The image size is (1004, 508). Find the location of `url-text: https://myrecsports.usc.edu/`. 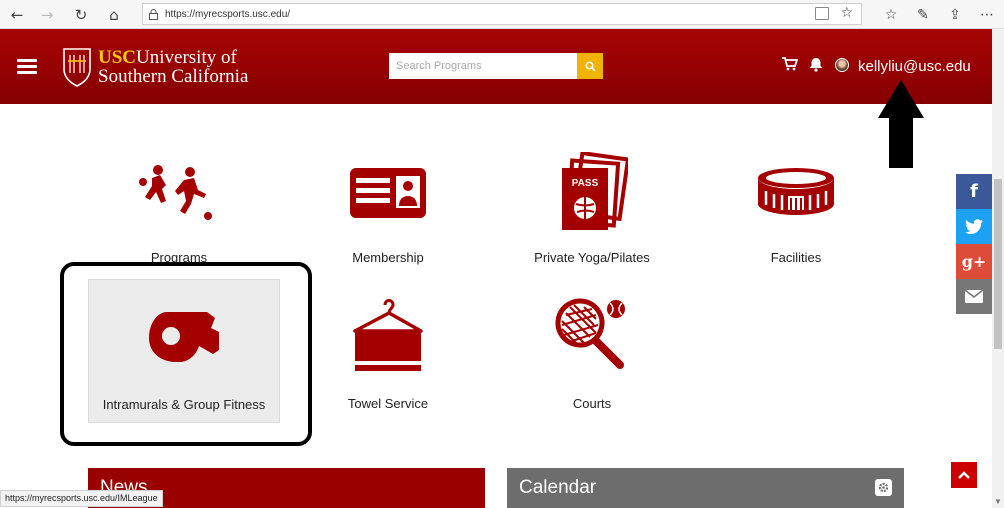

url-text: https://myrecsports.usc.edu/ is located at coordinates (228, 14).